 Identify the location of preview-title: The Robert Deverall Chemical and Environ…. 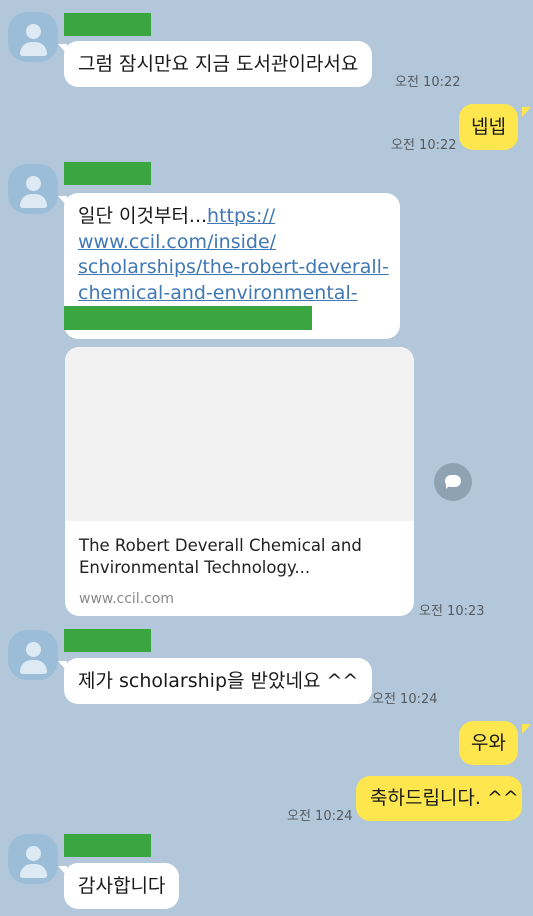
(220, 556).